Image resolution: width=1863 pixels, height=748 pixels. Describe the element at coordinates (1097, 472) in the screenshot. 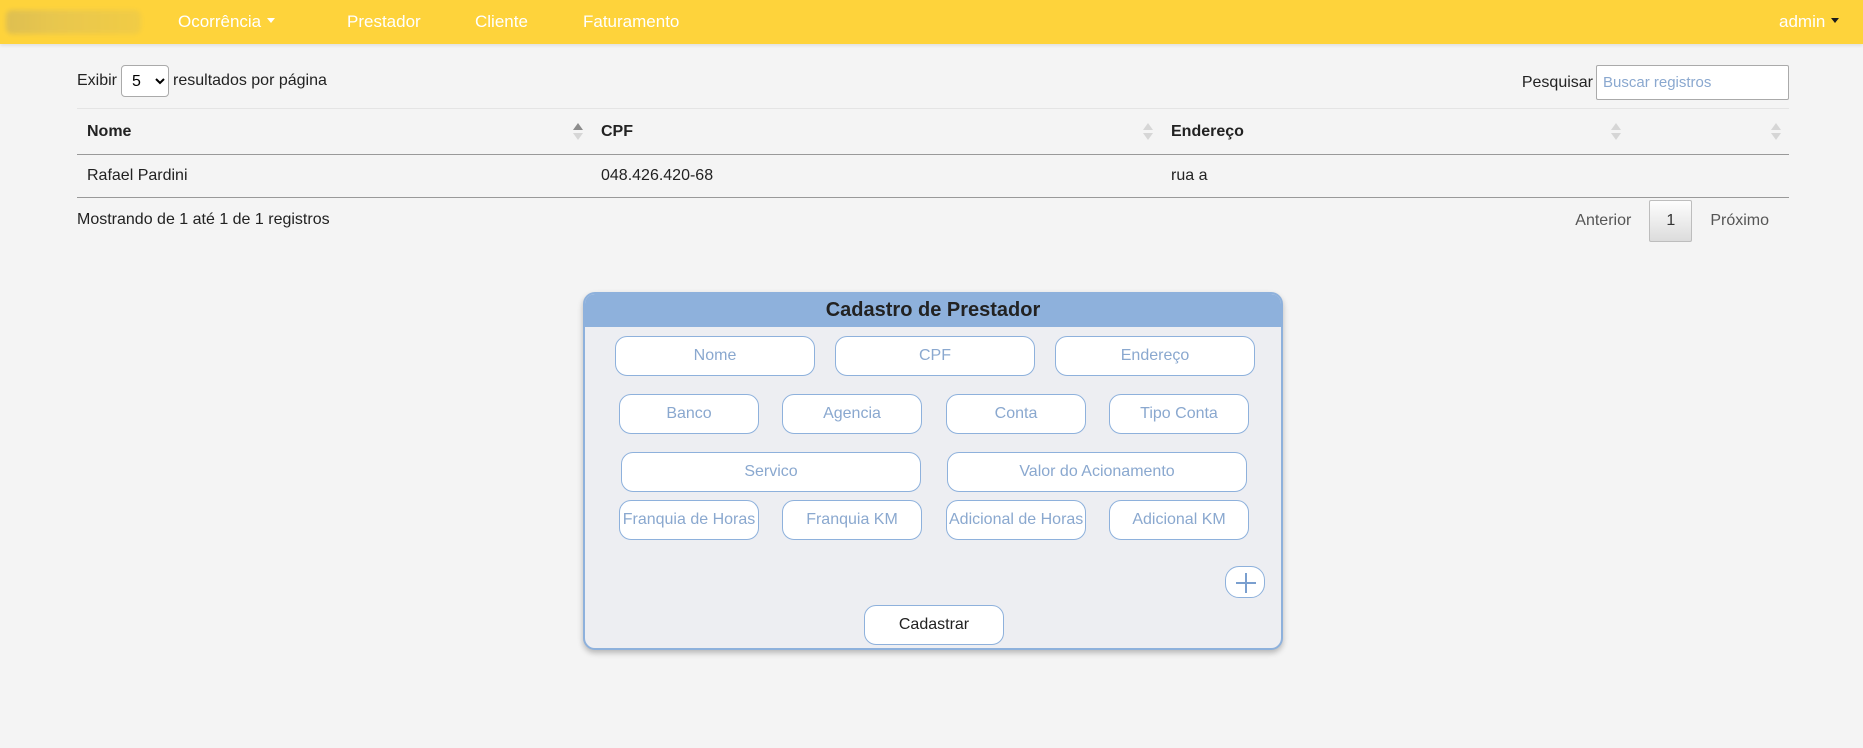

I see `valor-acionamento-field` at that location.